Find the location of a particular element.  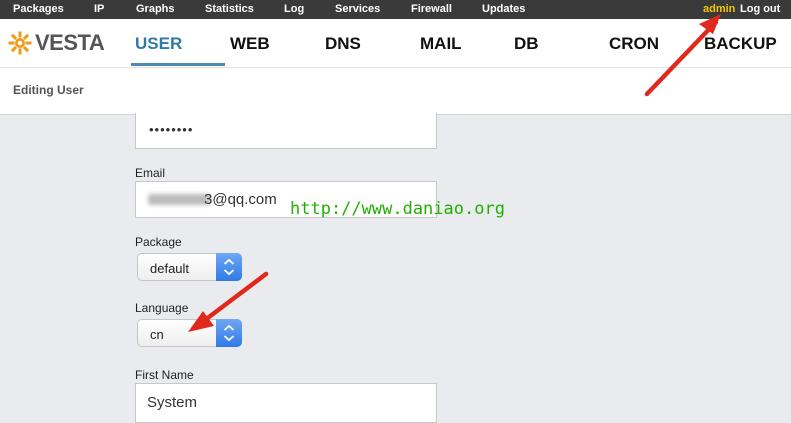

package-select-arrows is located at coordinates (229, 267).